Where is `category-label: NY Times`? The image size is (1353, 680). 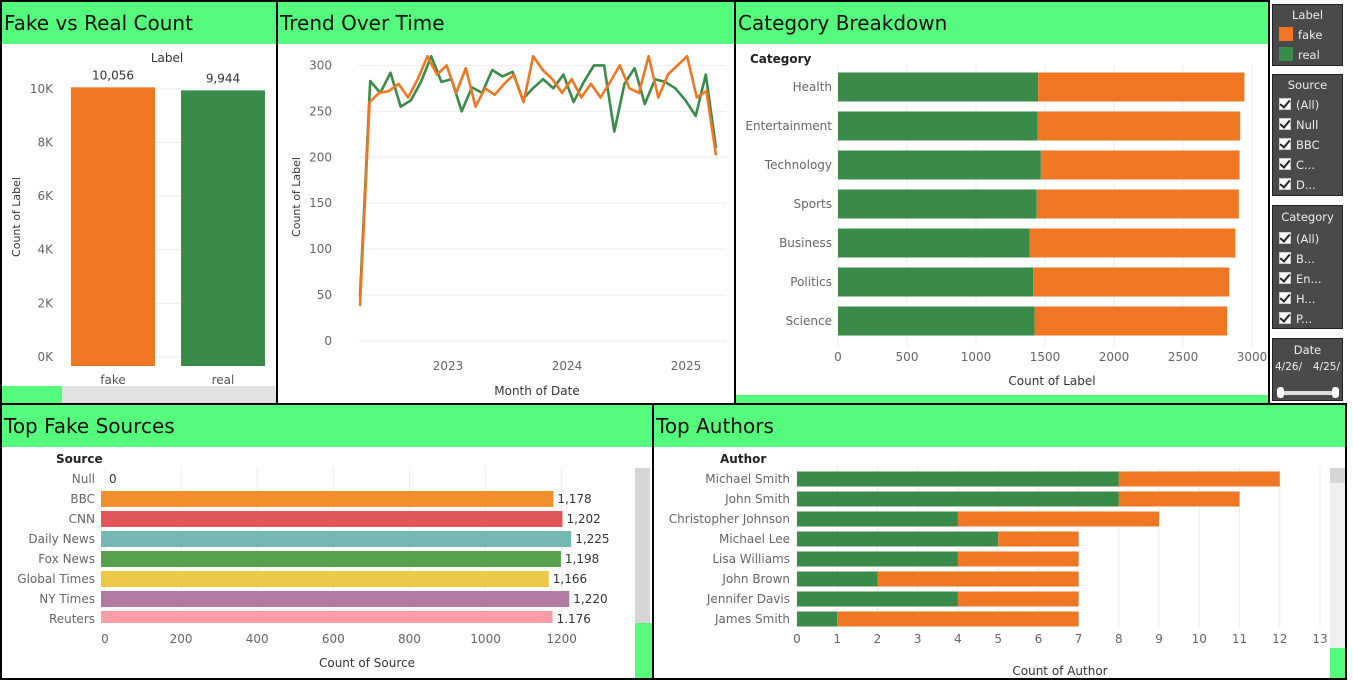
category-label: NY Times is located at coordinates (67, 599).